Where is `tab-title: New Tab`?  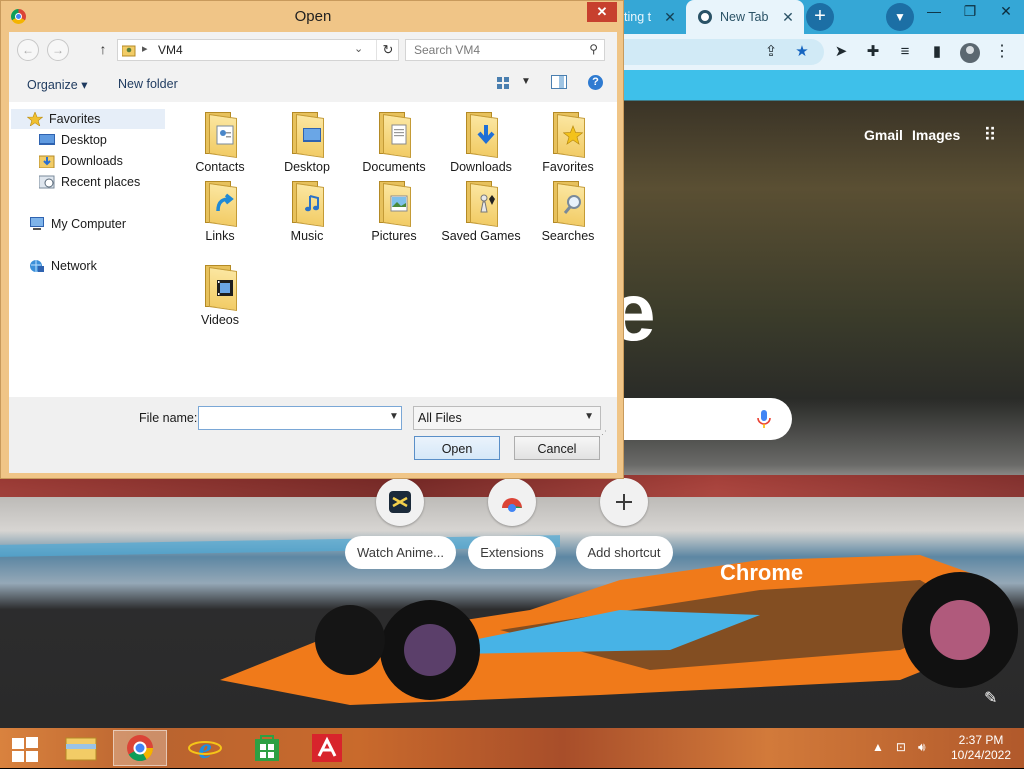
tab-title: New Tab is located at coordinates (744, 17).